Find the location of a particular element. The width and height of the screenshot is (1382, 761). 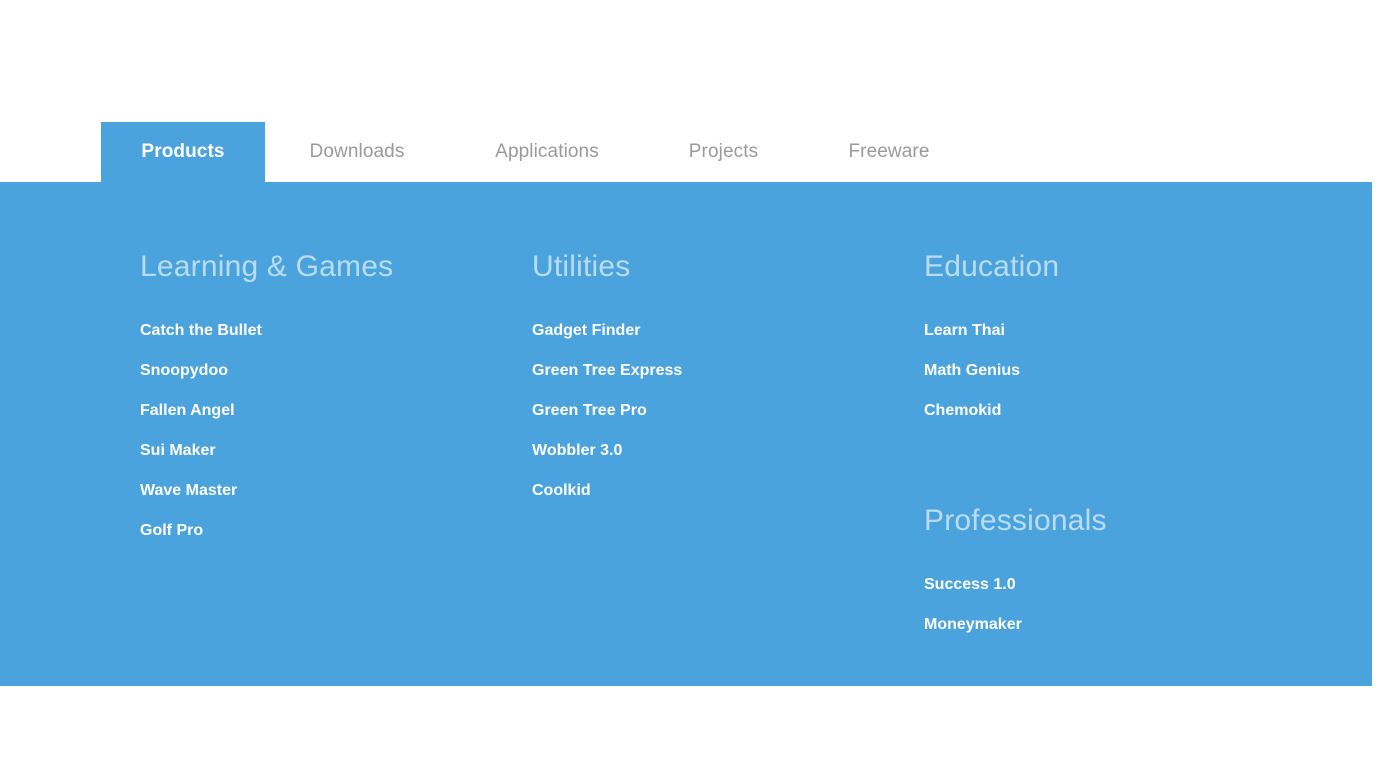

tab-freeware: Freeware is located at coordinates (889, 152).